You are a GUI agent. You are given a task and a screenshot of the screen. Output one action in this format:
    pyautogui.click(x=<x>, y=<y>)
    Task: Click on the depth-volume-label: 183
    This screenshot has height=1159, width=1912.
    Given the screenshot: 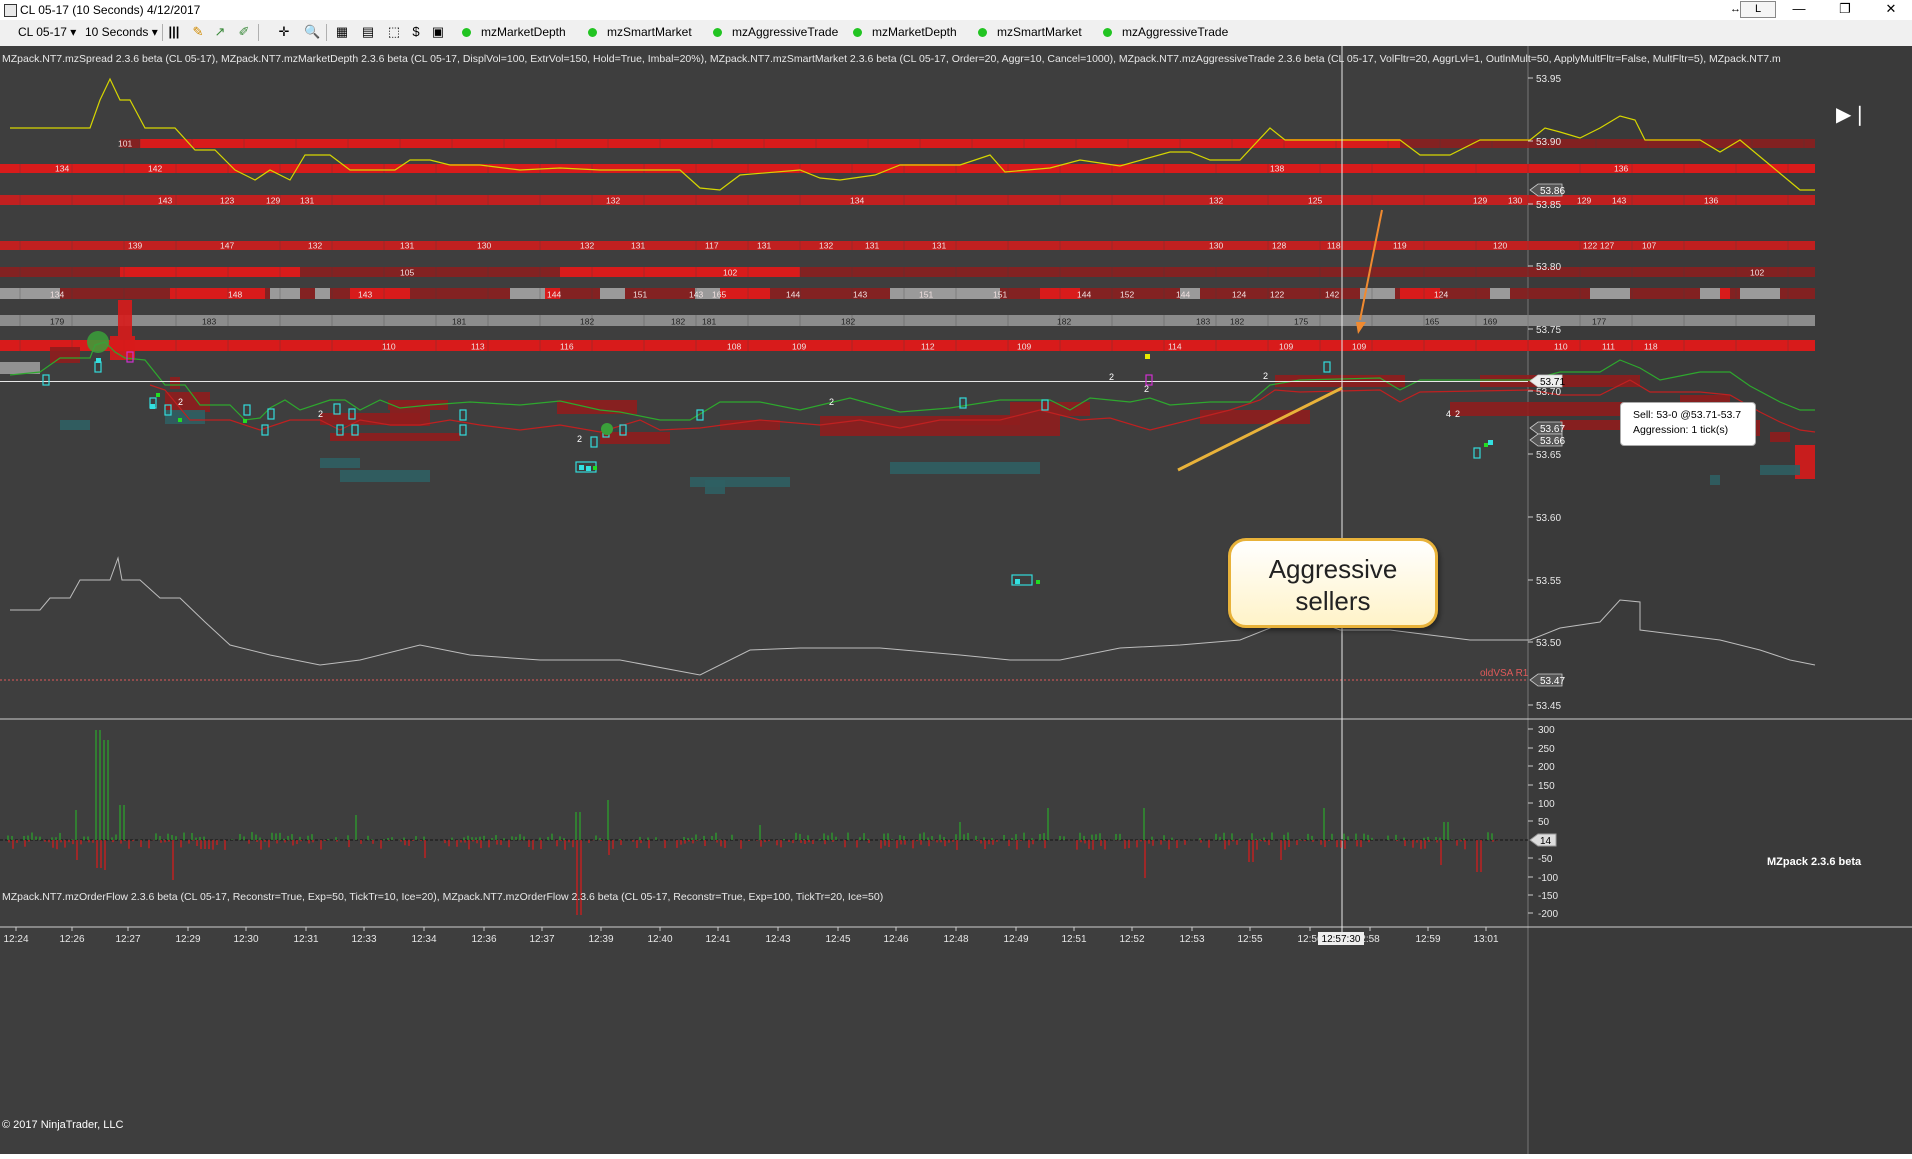 What is the action you would take?
    pyautogui.click(x=209, y=322)
    